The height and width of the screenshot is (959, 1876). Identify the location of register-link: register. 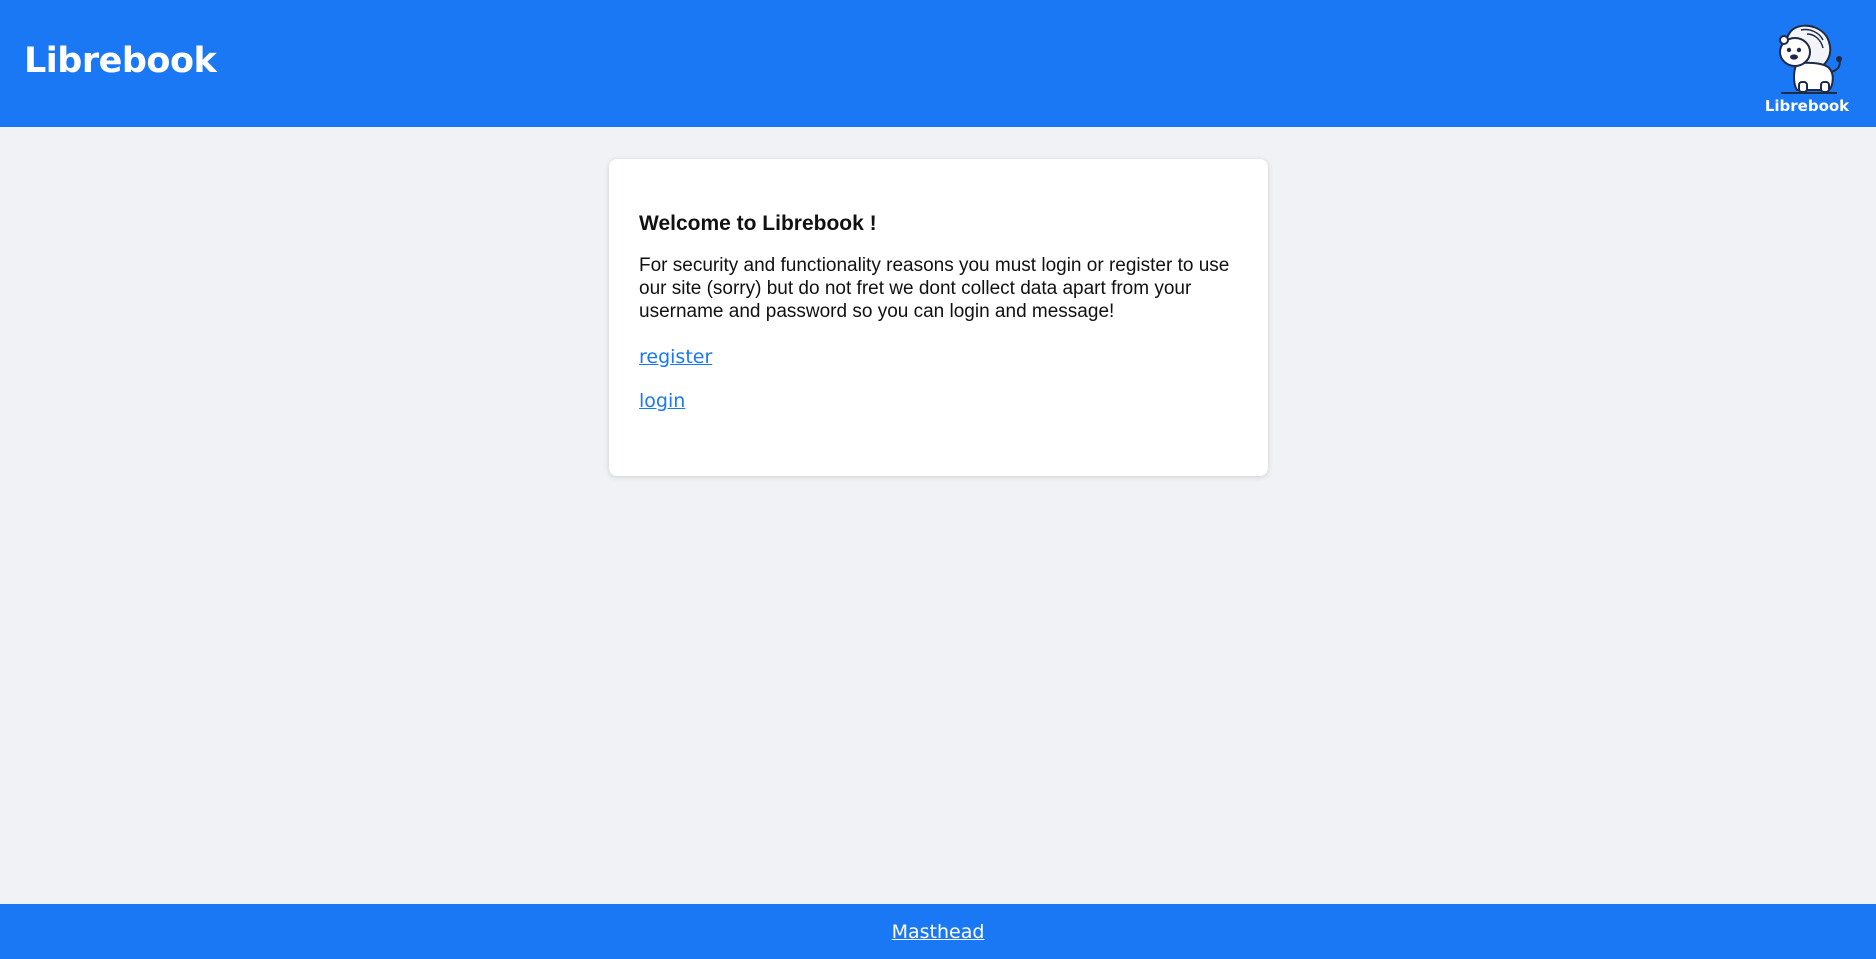
(675, 357).